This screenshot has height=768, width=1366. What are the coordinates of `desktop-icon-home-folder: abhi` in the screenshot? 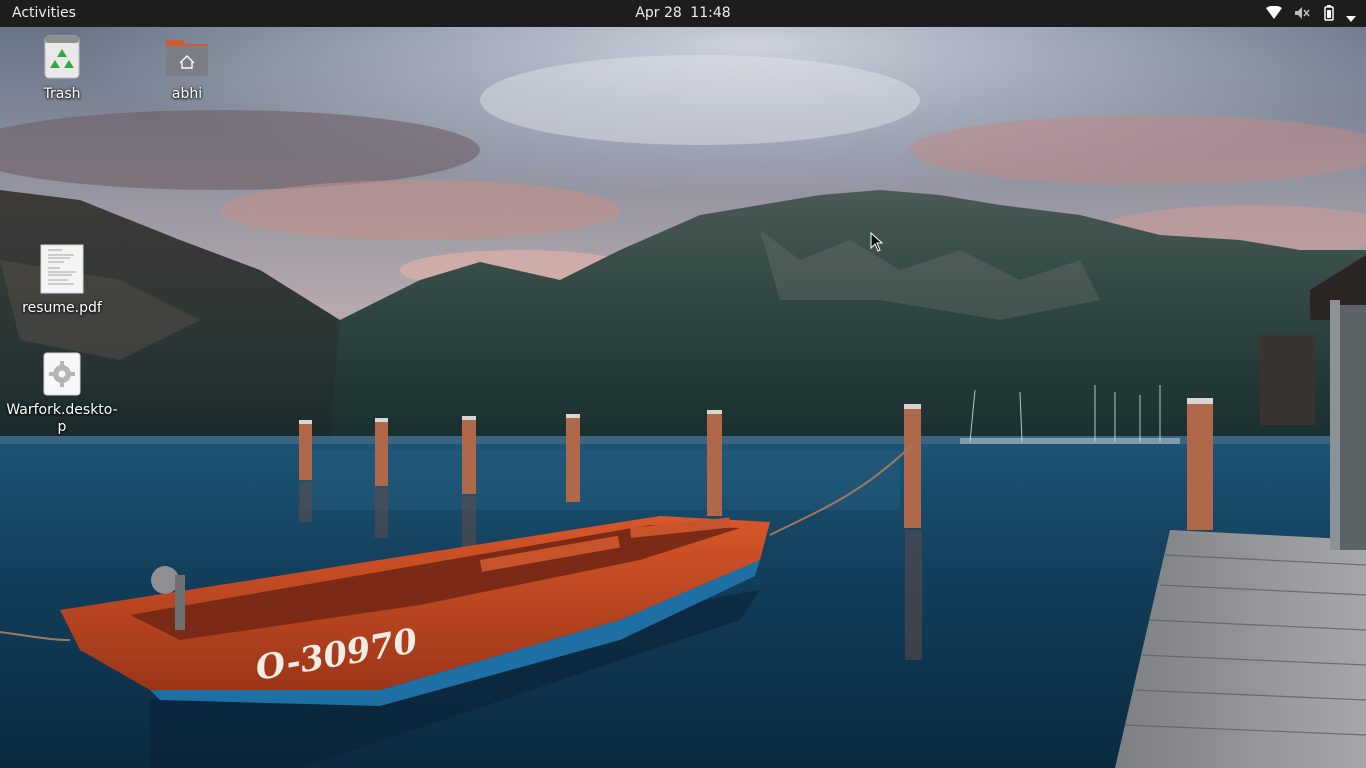 It's located at (187, 68).